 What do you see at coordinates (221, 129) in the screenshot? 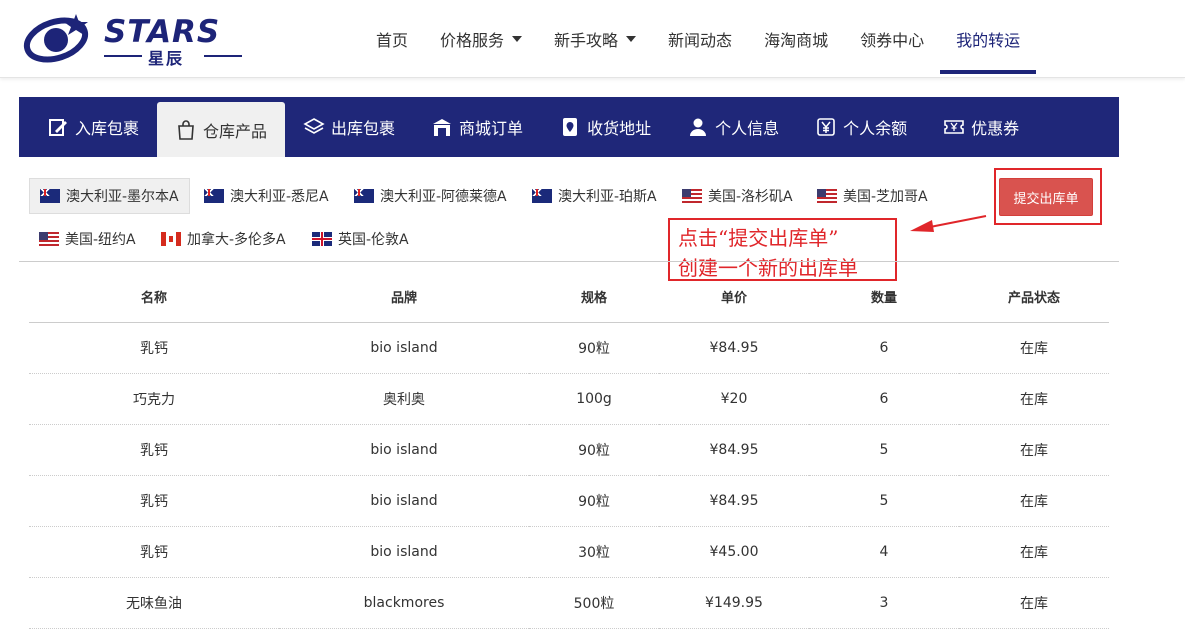
I see `tab-warehouse-products: 仓库产品` at bounding box center [221, 129].